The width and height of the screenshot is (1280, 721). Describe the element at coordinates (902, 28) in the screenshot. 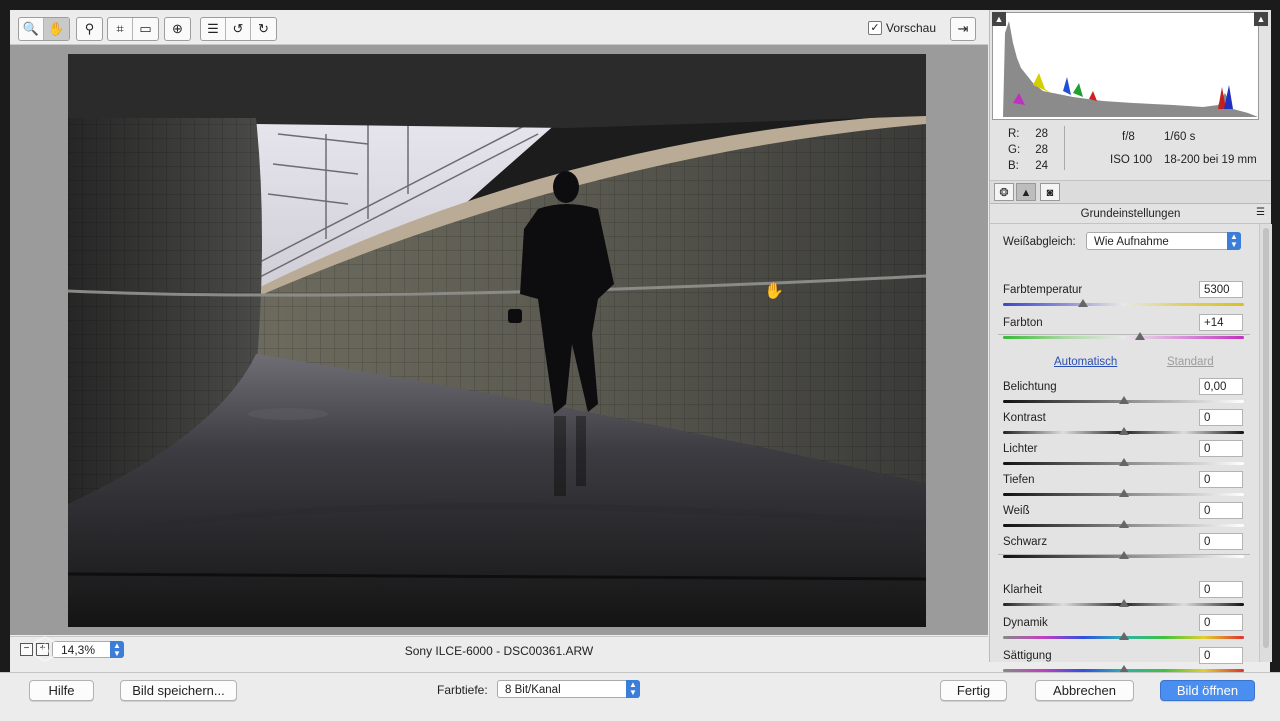

I see `preview-toggle: ✓ Vorschau` at that location.